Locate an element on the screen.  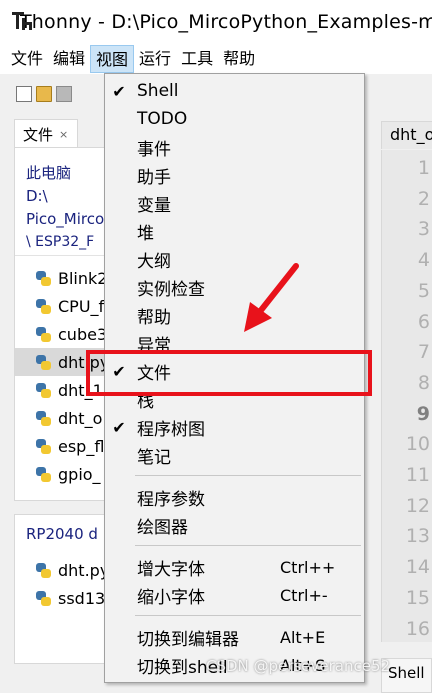
file-name: Blink2 is located at coordinates (83, 278).